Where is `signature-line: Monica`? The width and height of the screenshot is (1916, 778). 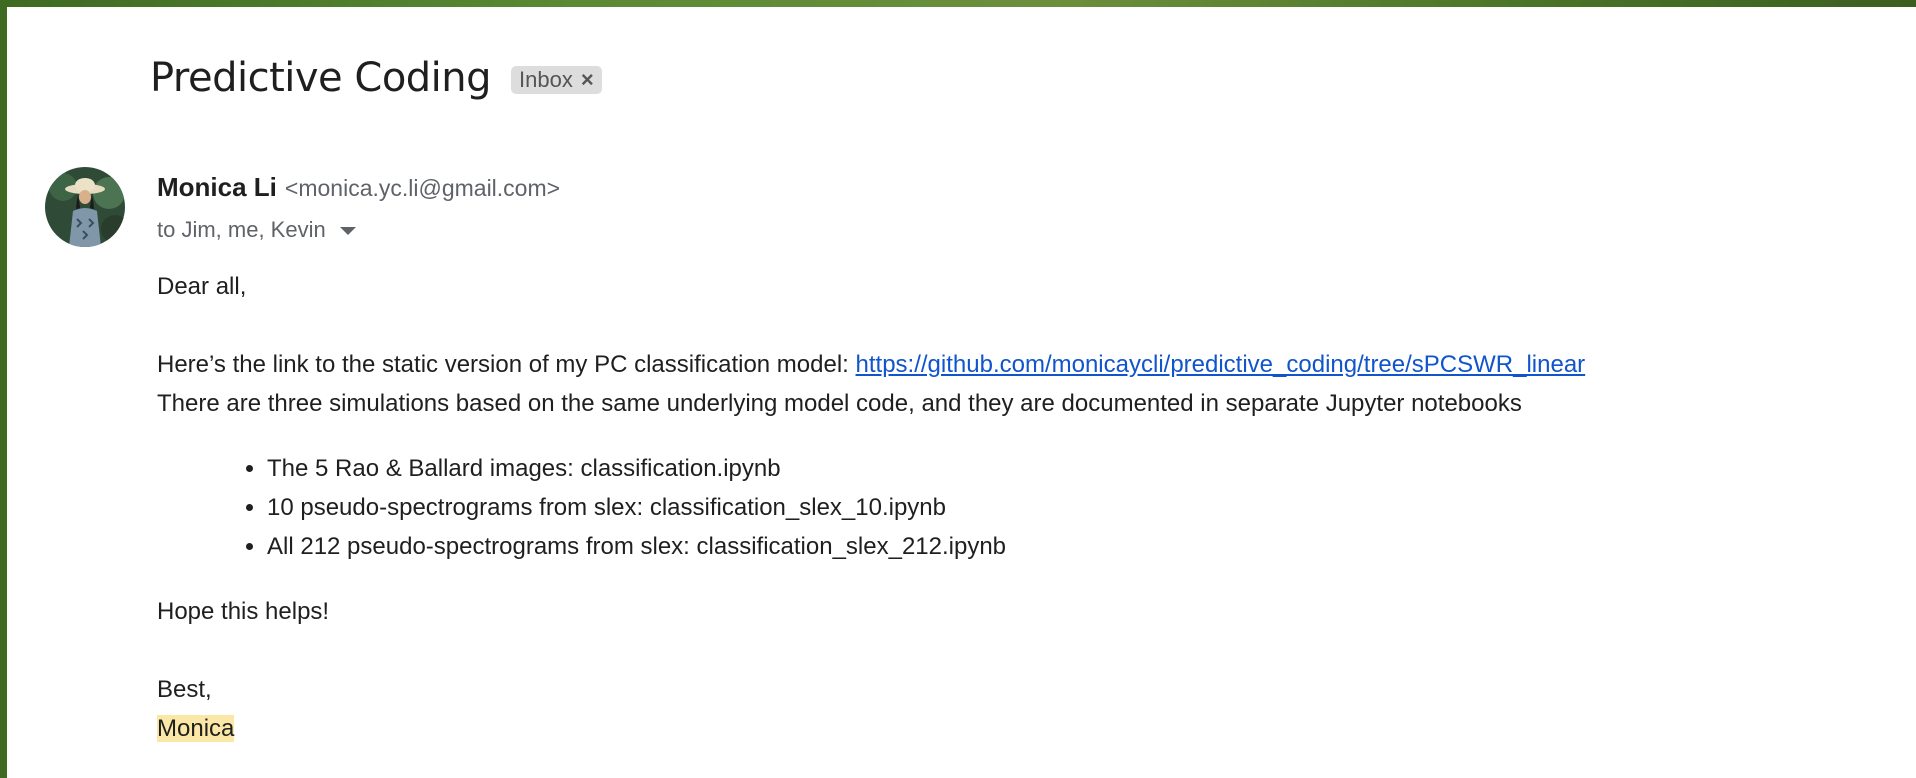
signature-line: Monica is located at coordinates (1017, 728).